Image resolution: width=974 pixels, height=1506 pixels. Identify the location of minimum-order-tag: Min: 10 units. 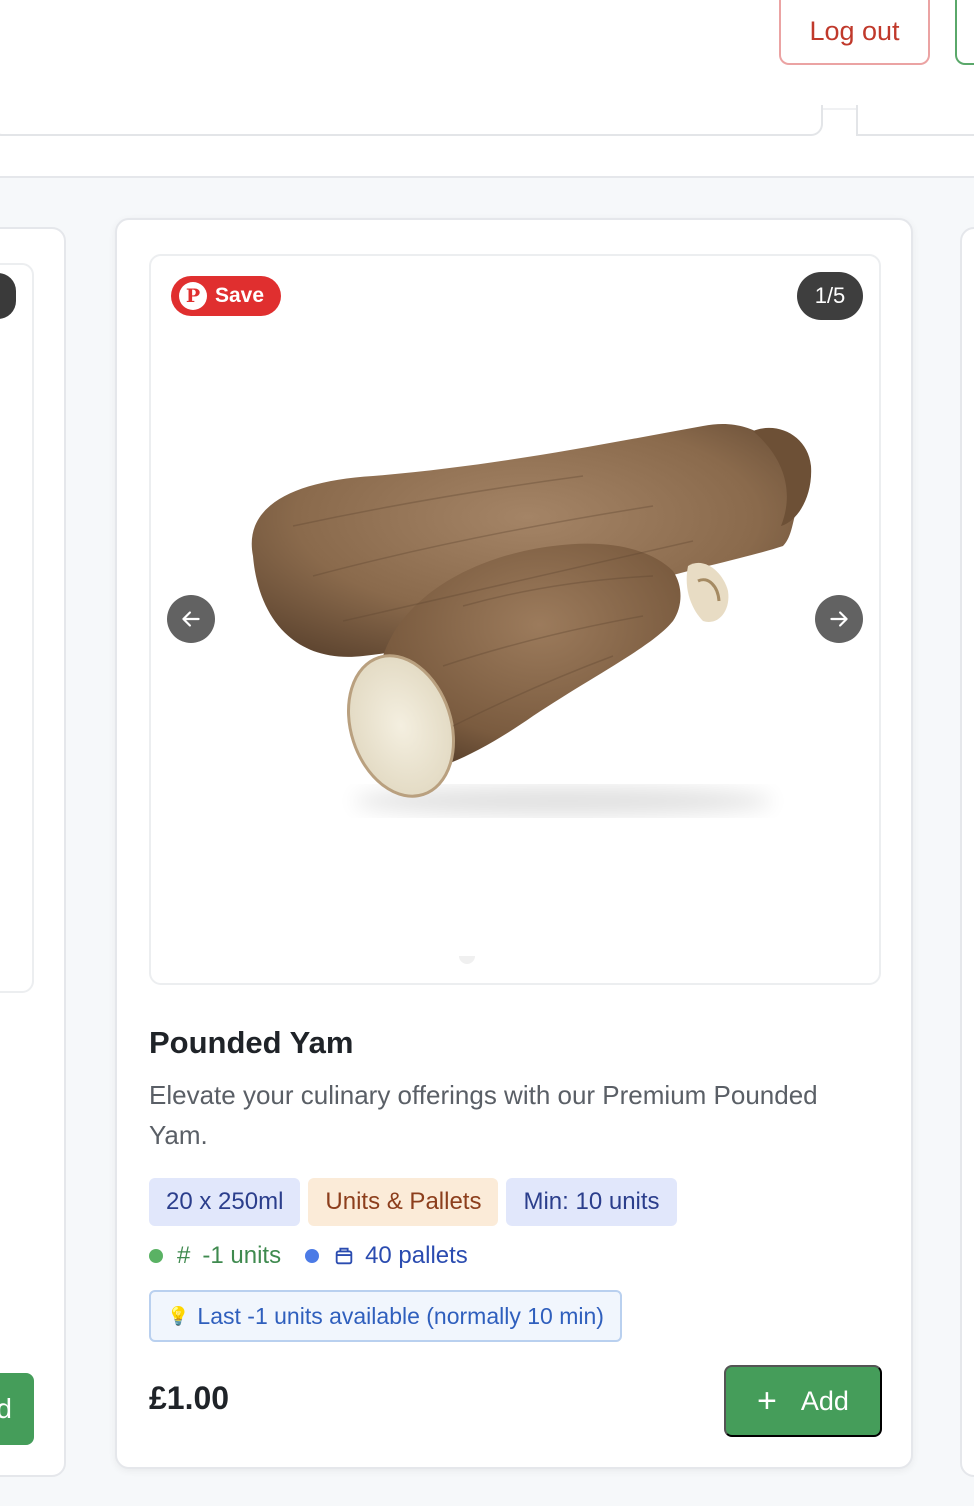
(591, 1202).